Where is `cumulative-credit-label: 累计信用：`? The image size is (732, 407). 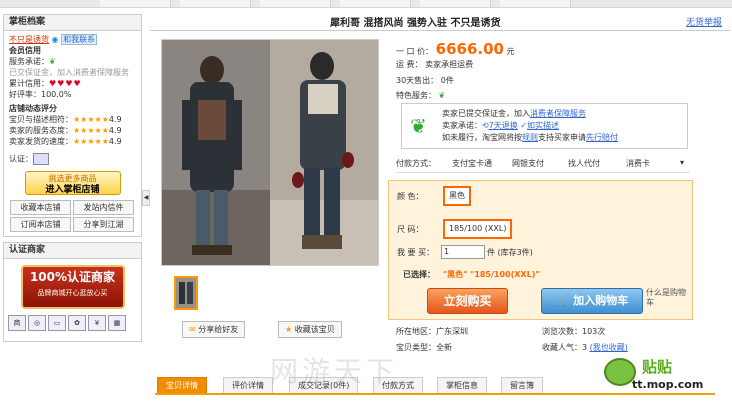
cumulative-credit-label: 累计信用： is located at coordinates (29, 83).